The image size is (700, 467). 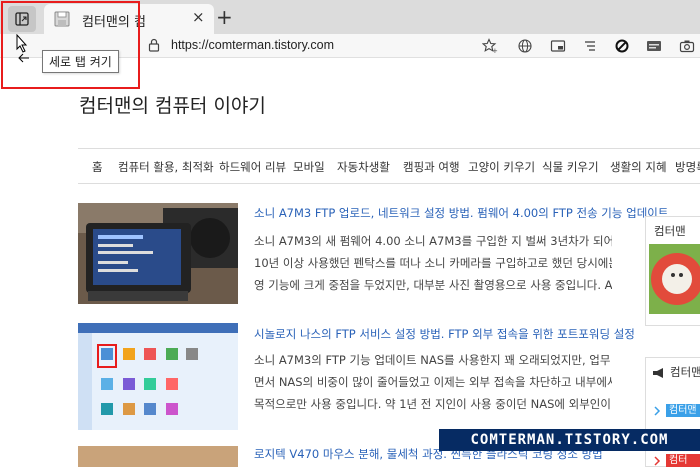 What do you see at coordinates (683, 460) in the screenshot?
I see `tag-item: 컴터` at bounding box center [683, 460].